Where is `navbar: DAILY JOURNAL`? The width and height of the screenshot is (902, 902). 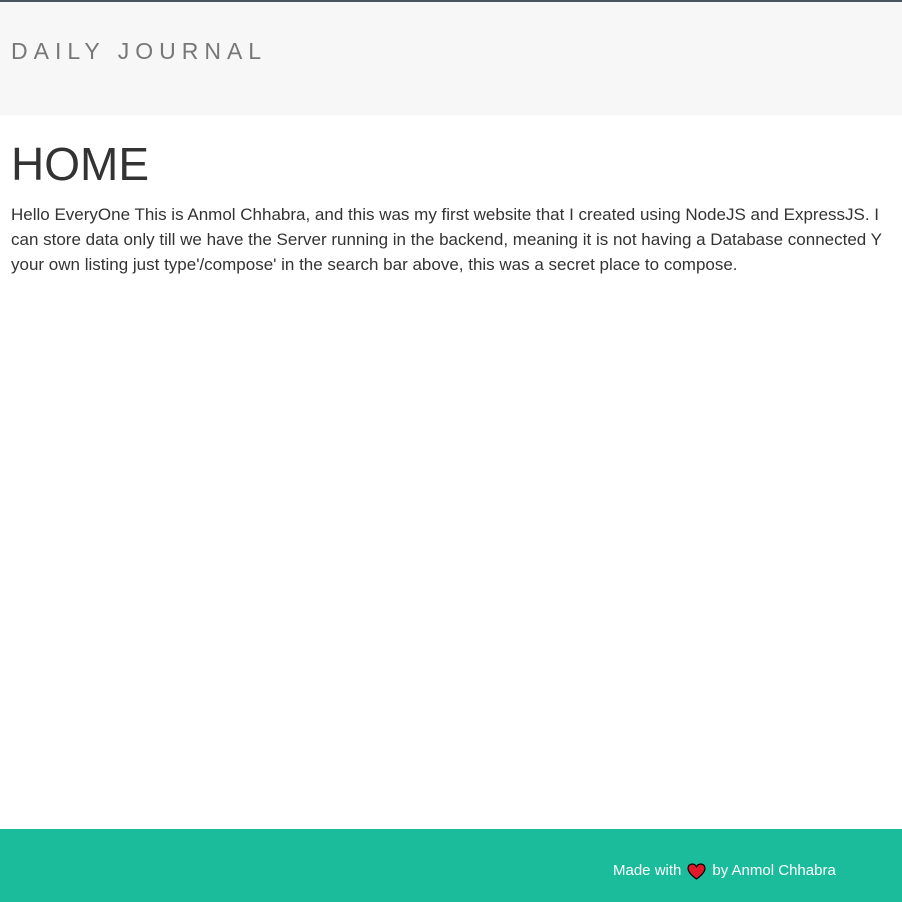 navbar: DAILY JOURNAL is located at coordinates (451, 57).